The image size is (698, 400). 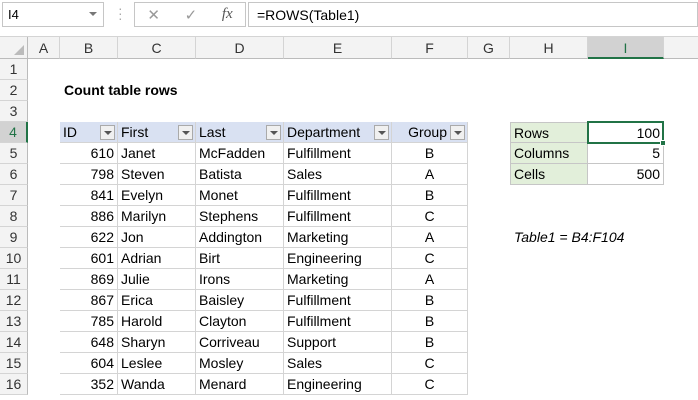 I want to click on table-cell: Julie, so click(x=157, y=279).